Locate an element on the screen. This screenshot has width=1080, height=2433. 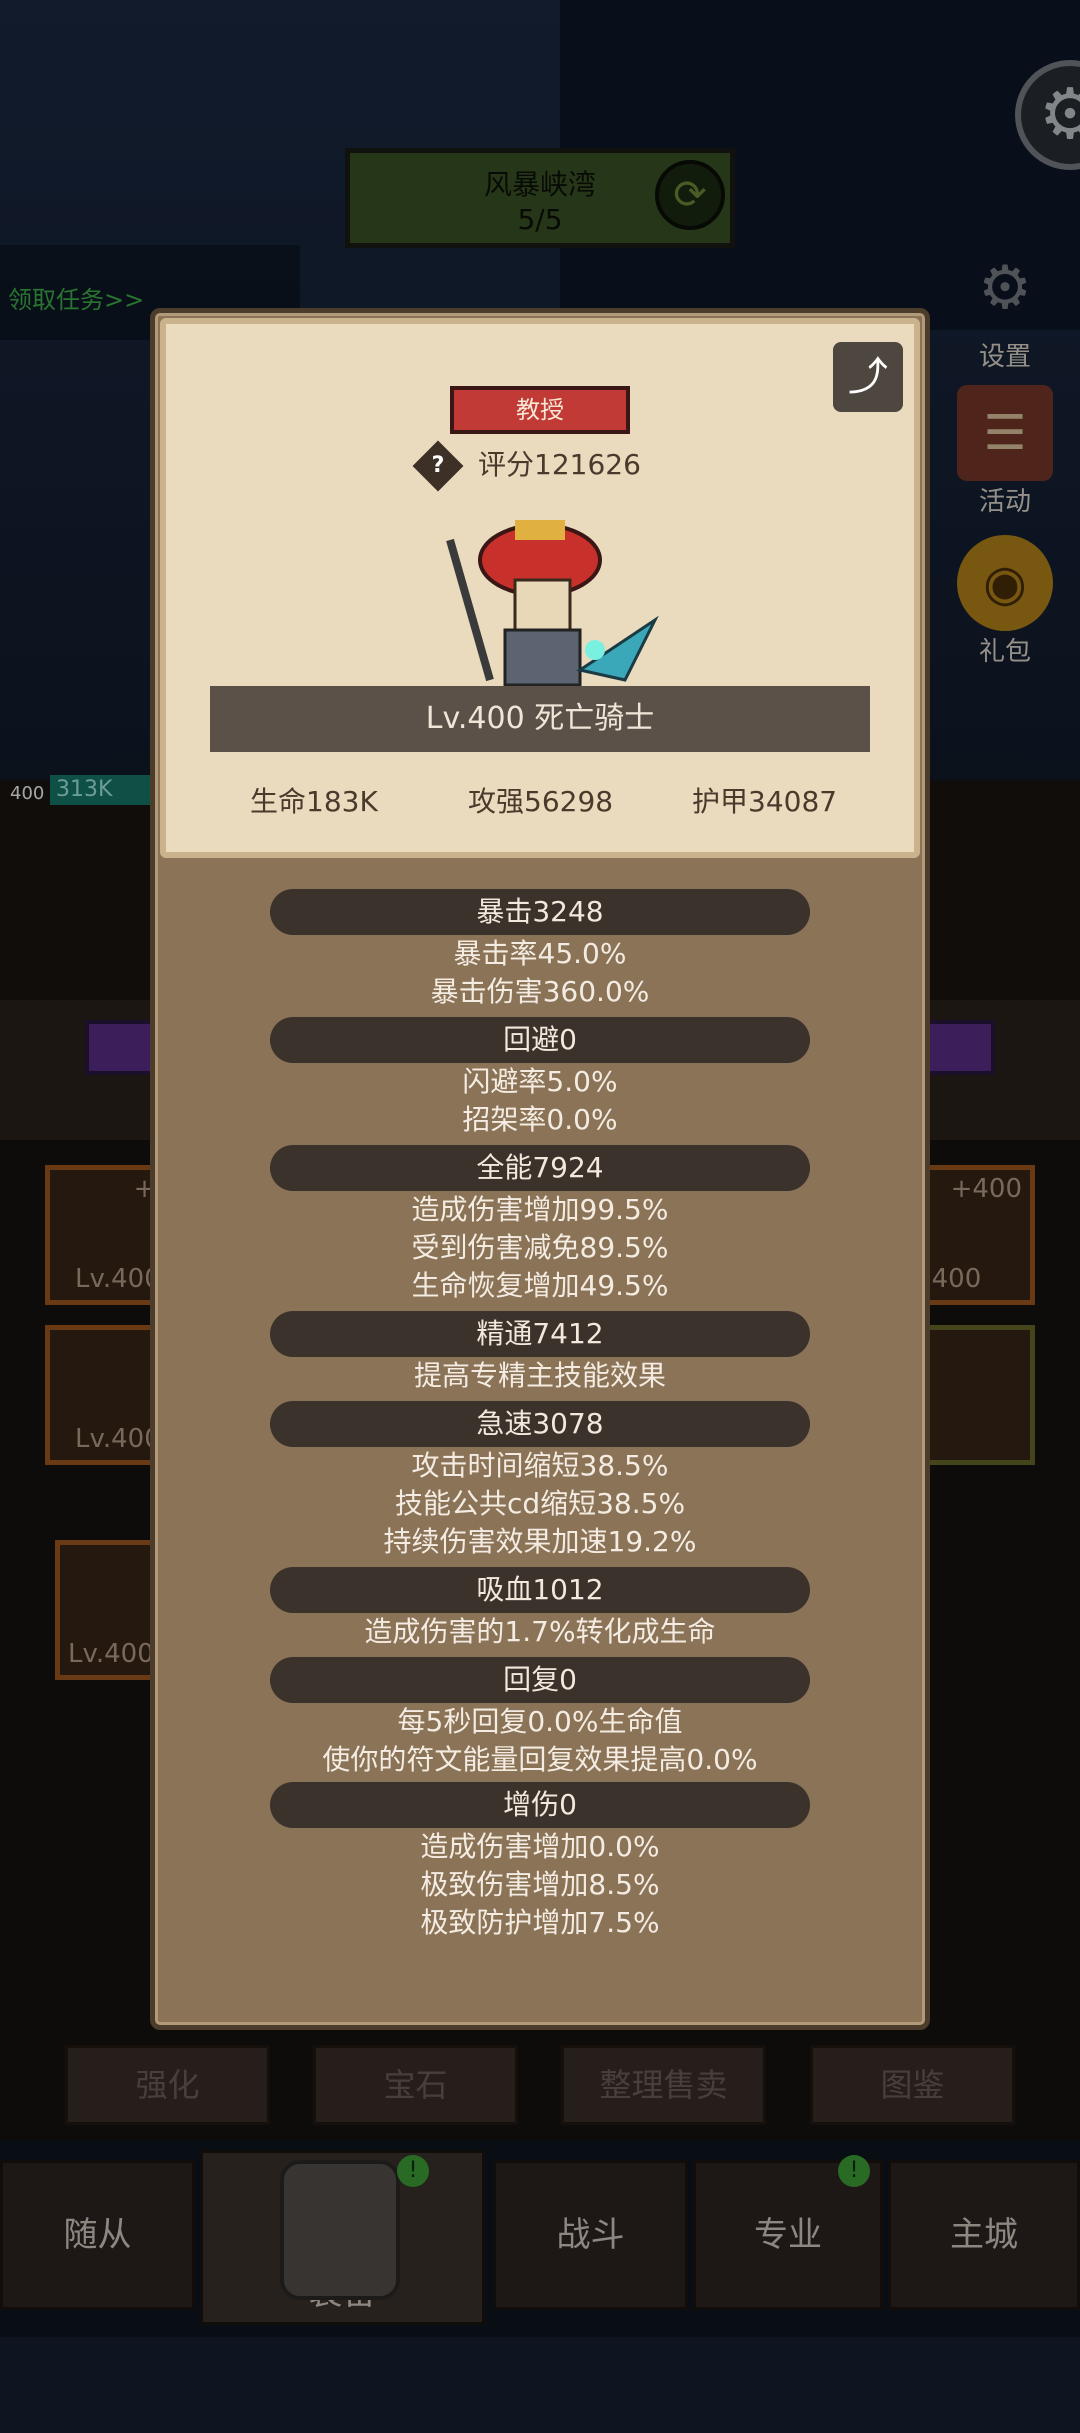
stat-line: 提高专精主技能效果 is located at coordinates (539, 1375).